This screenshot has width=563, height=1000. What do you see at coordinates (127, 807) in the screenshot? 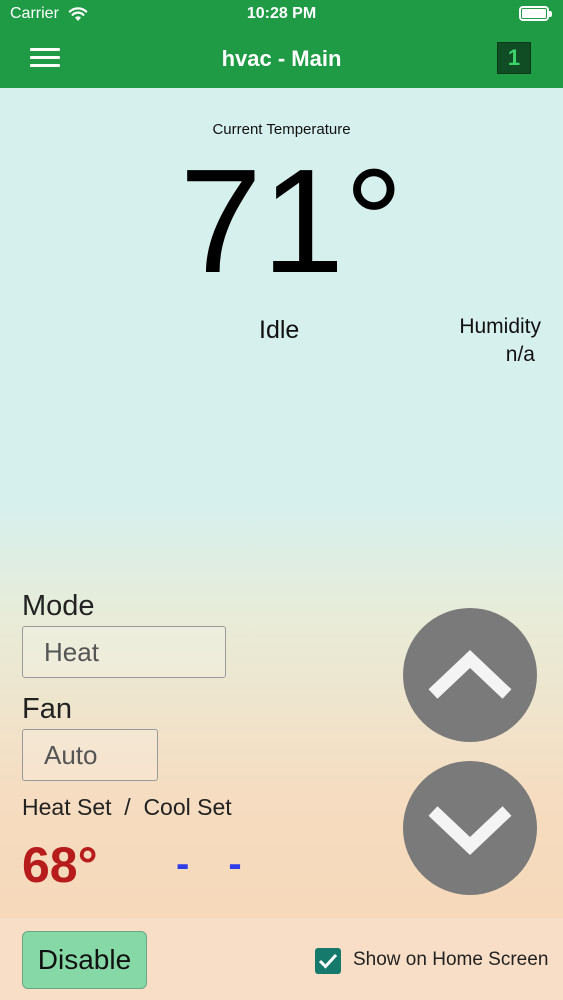
I see `setpoint-label: Heat Set / Cool Set` at bounding box center [127, 807].